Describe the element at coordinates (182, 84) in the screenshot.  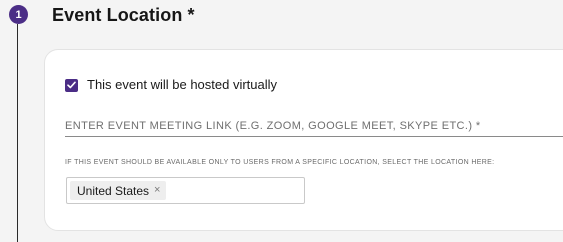
I see `virtual-event-label: This event will be hosted virtually` at that location.